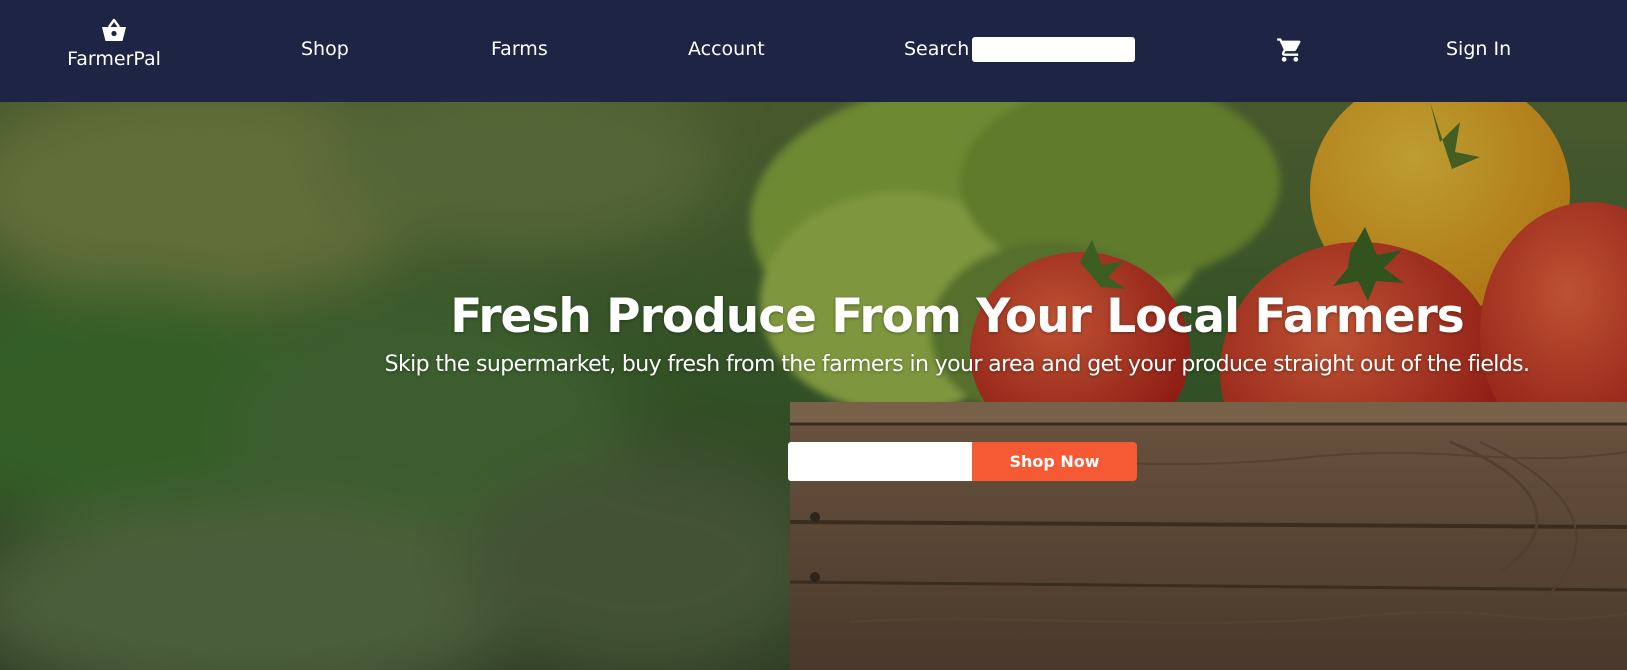  I want to click on search-input, so click(1053, 49).